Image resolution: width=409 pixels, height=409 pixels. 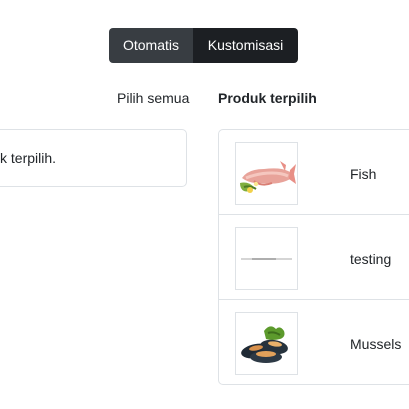 I want to click on empty-state-text: k terpilih., so click(x=28, y=158).